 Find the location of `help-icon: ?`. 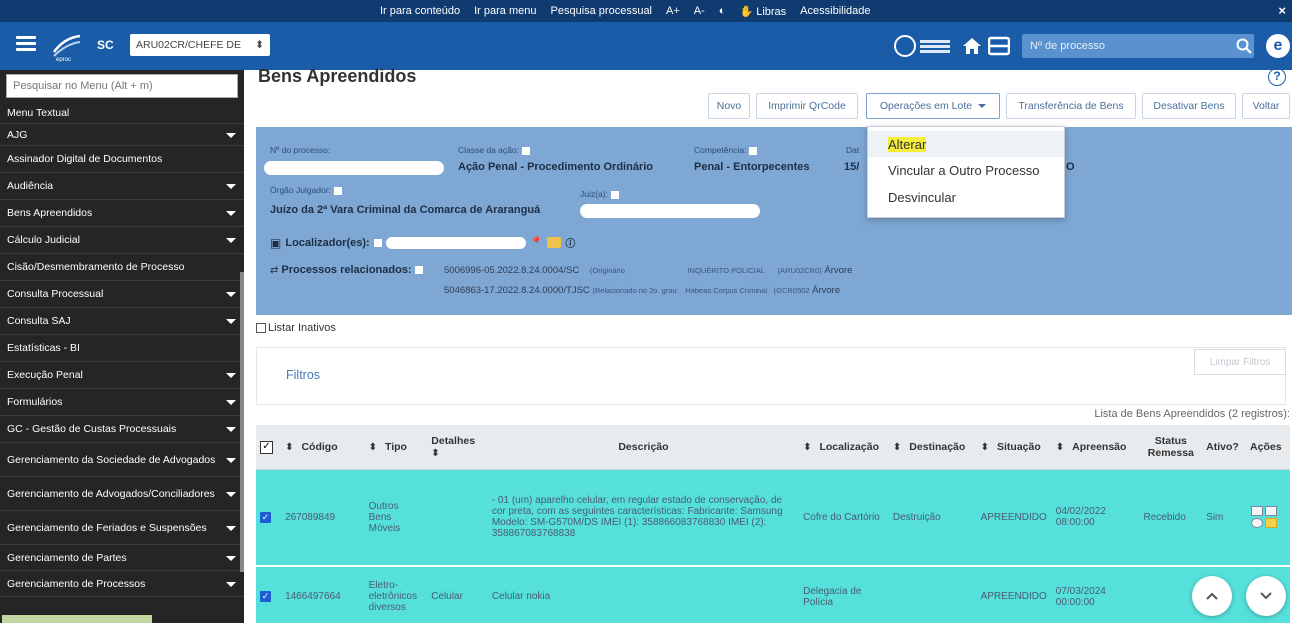

help-icon: ? is located at coordinates (1277, 77).